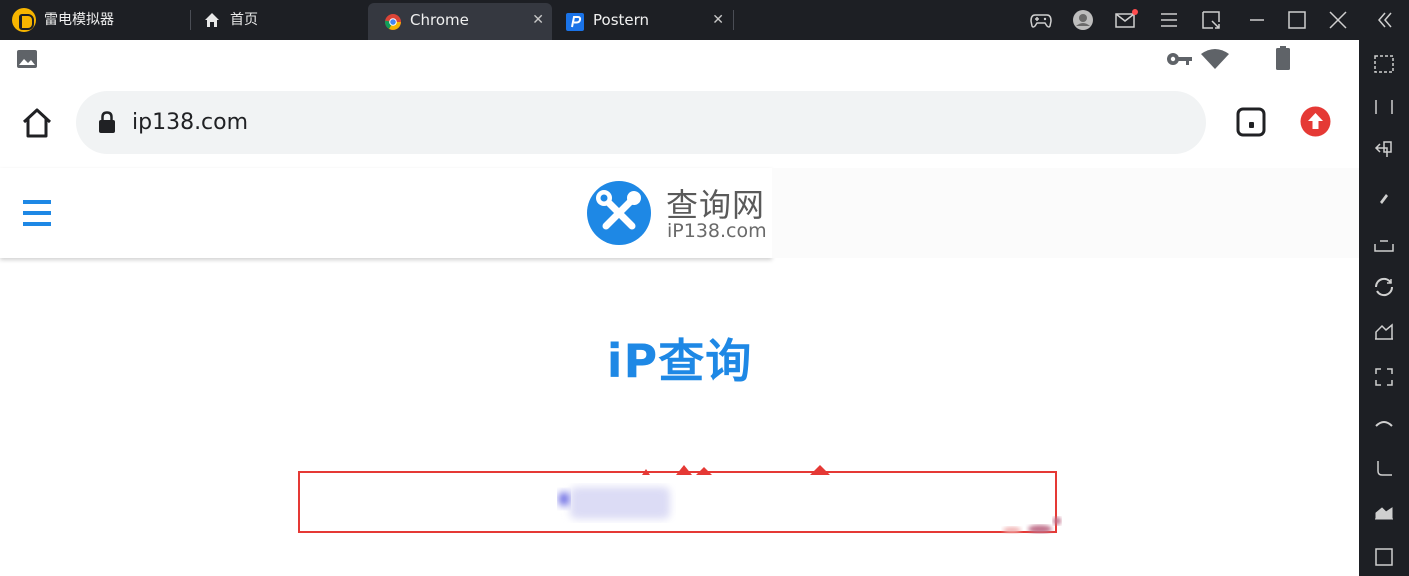 The width and height of the screenshot is (1409, 576). I want to click on multi-window-icon, so click(1384, 107).